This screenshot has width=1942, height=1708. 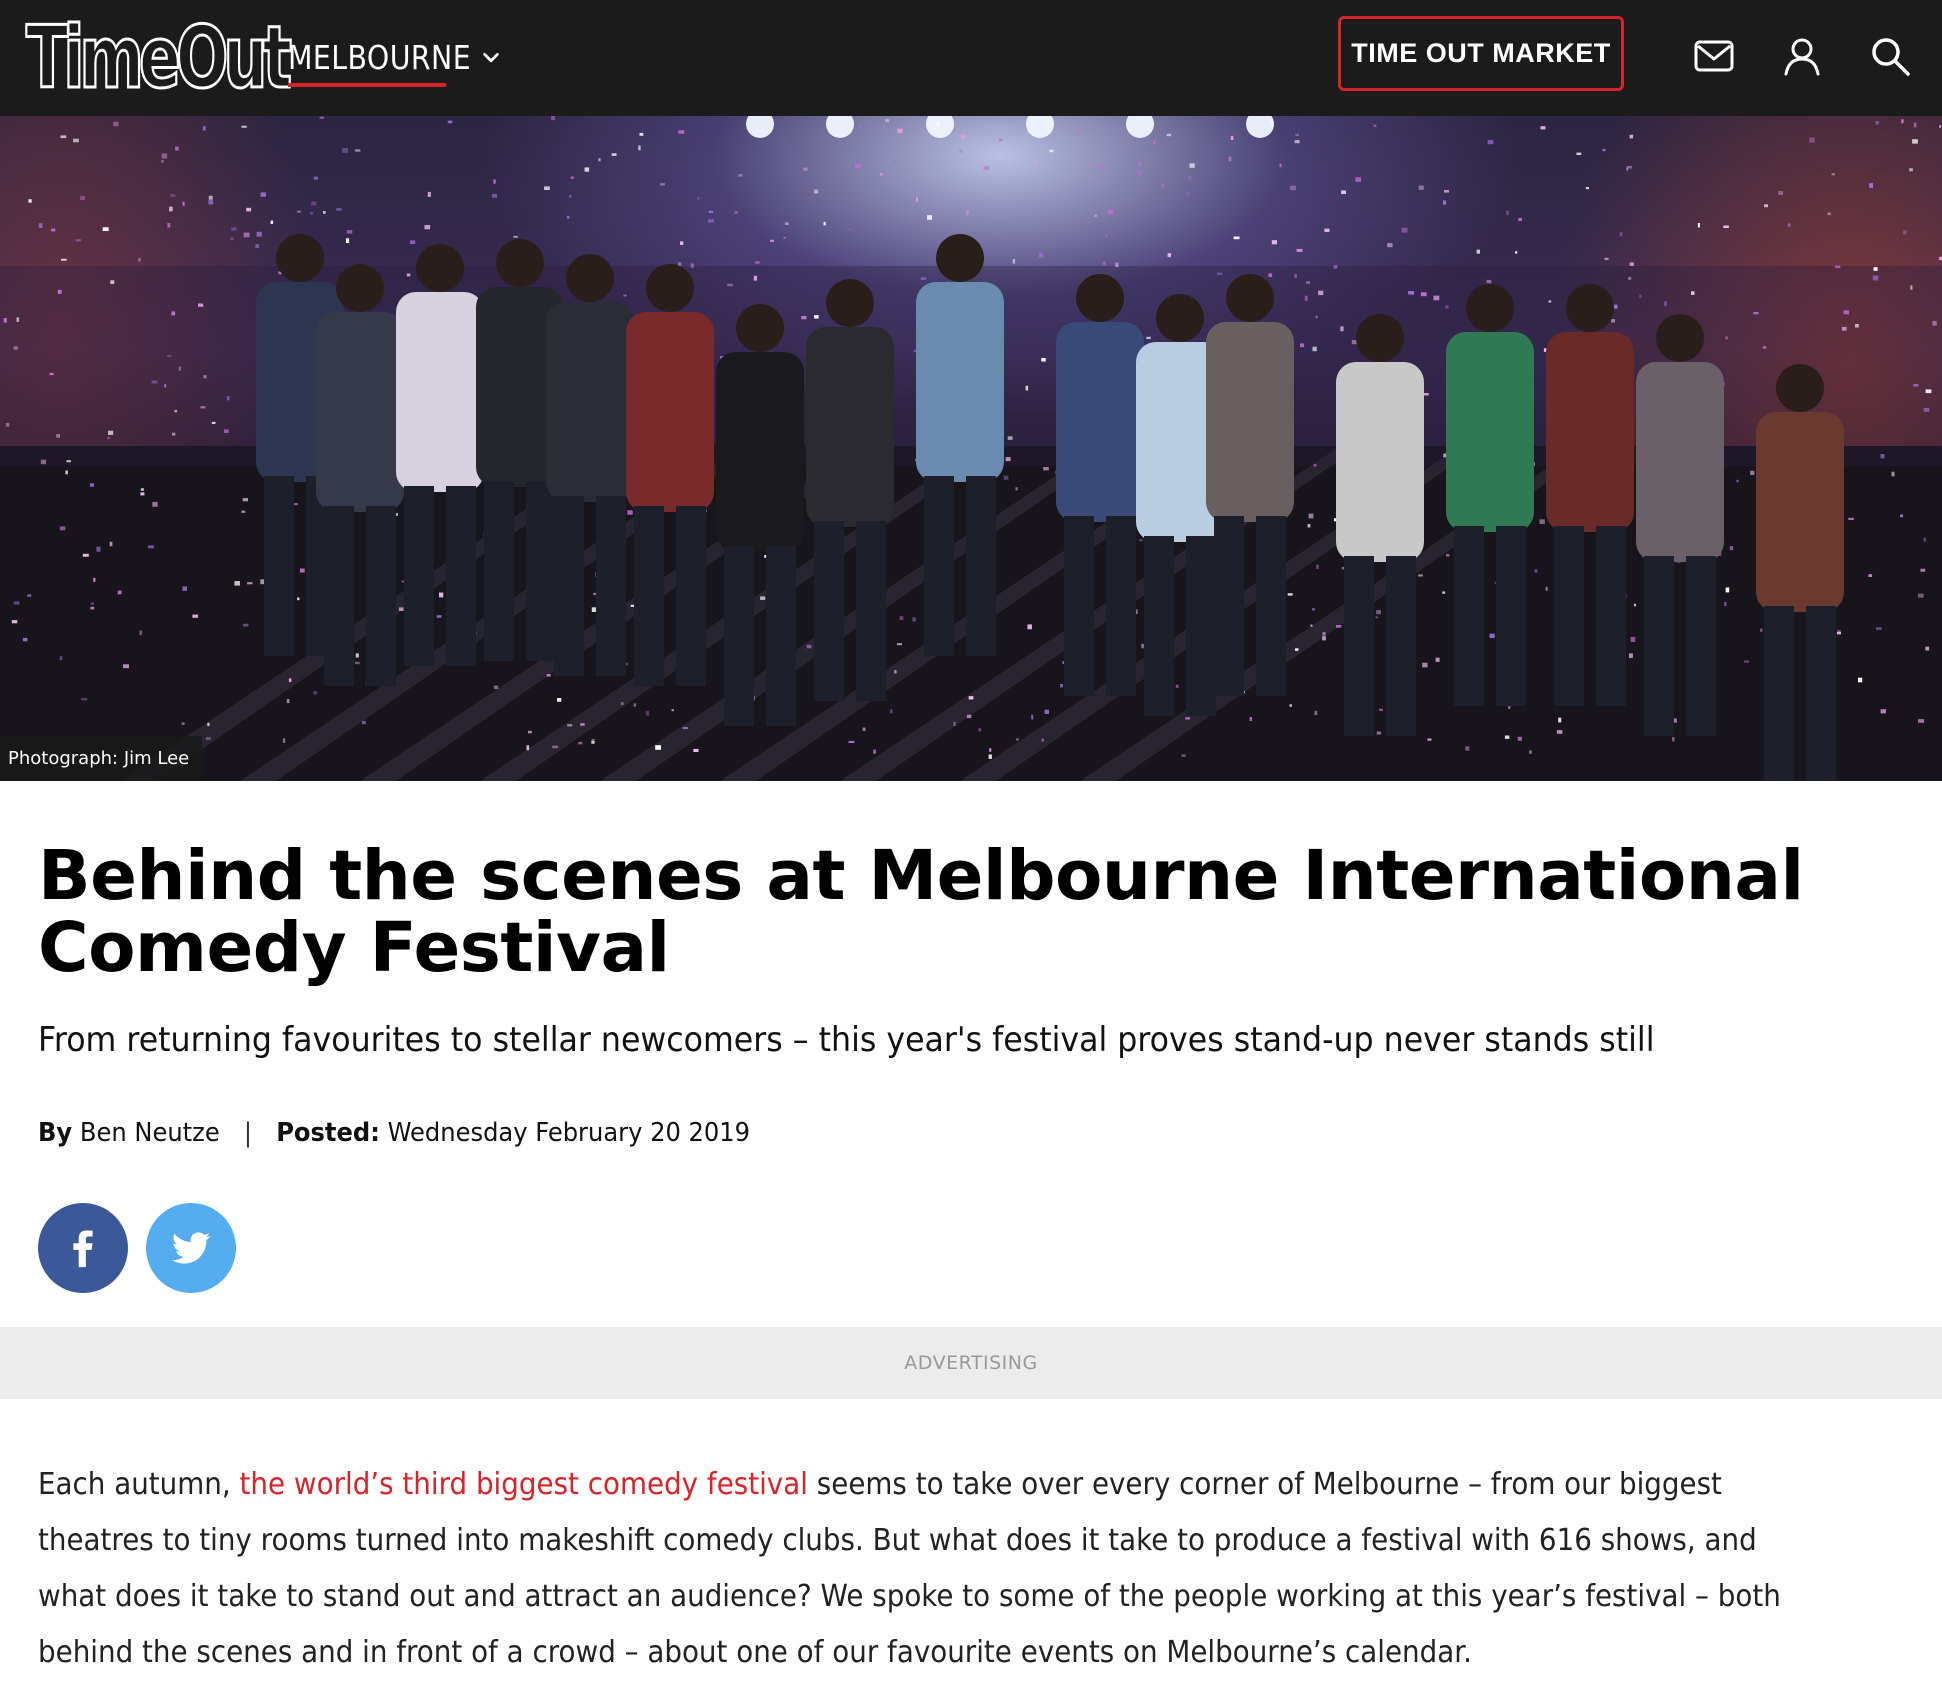 What do you see at coordinates (1714, 56) in the screenshot?
I see `mail-icon` at bounding box center [1714, 56].